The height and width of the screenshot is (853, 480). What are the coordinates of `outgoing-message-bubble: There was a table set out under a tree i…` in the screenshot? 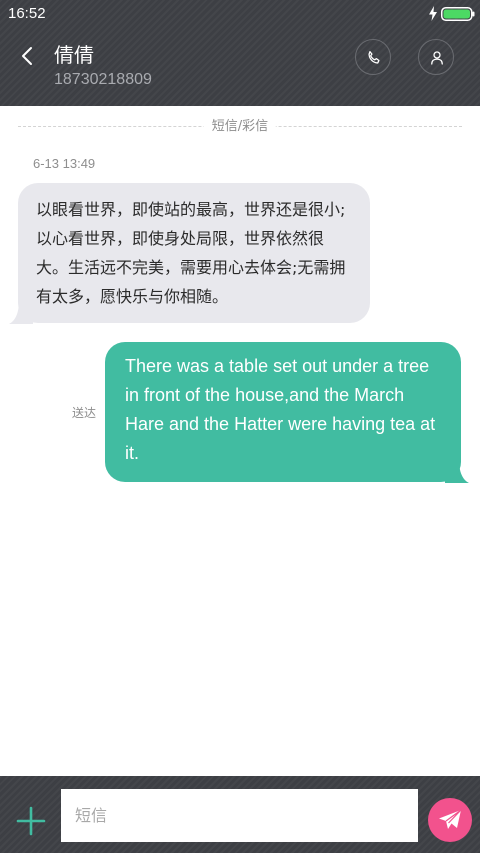 It's located at (283, 412).